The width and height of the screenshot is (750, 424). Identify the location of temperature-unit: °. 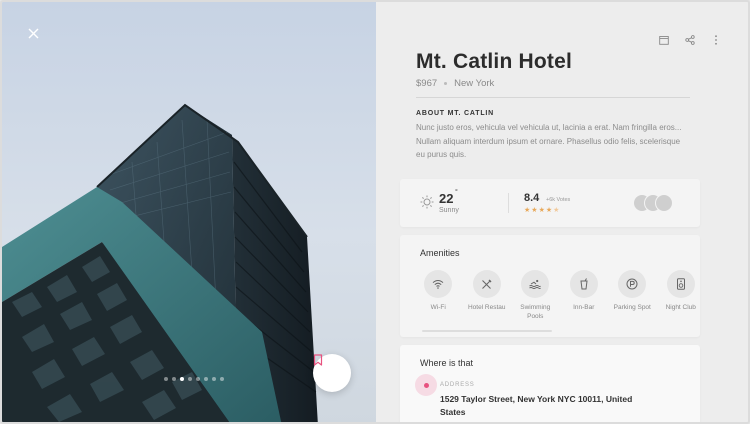
(456, 192).